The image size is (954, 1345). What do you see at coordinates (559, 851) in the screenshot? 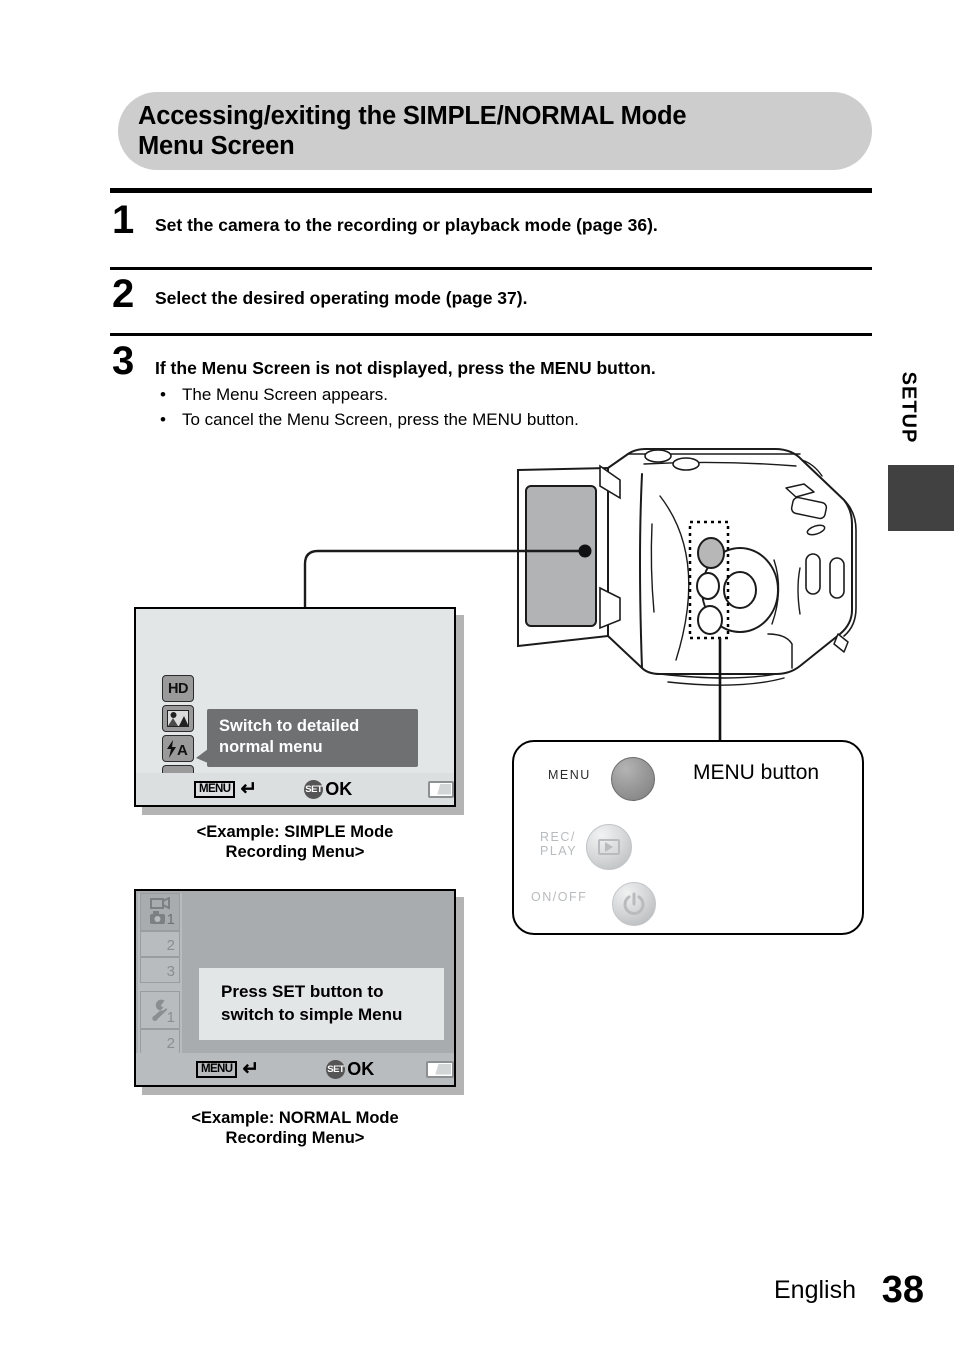
I see `recplay-label-line2: PLAY` at bounding box center [559, 851].